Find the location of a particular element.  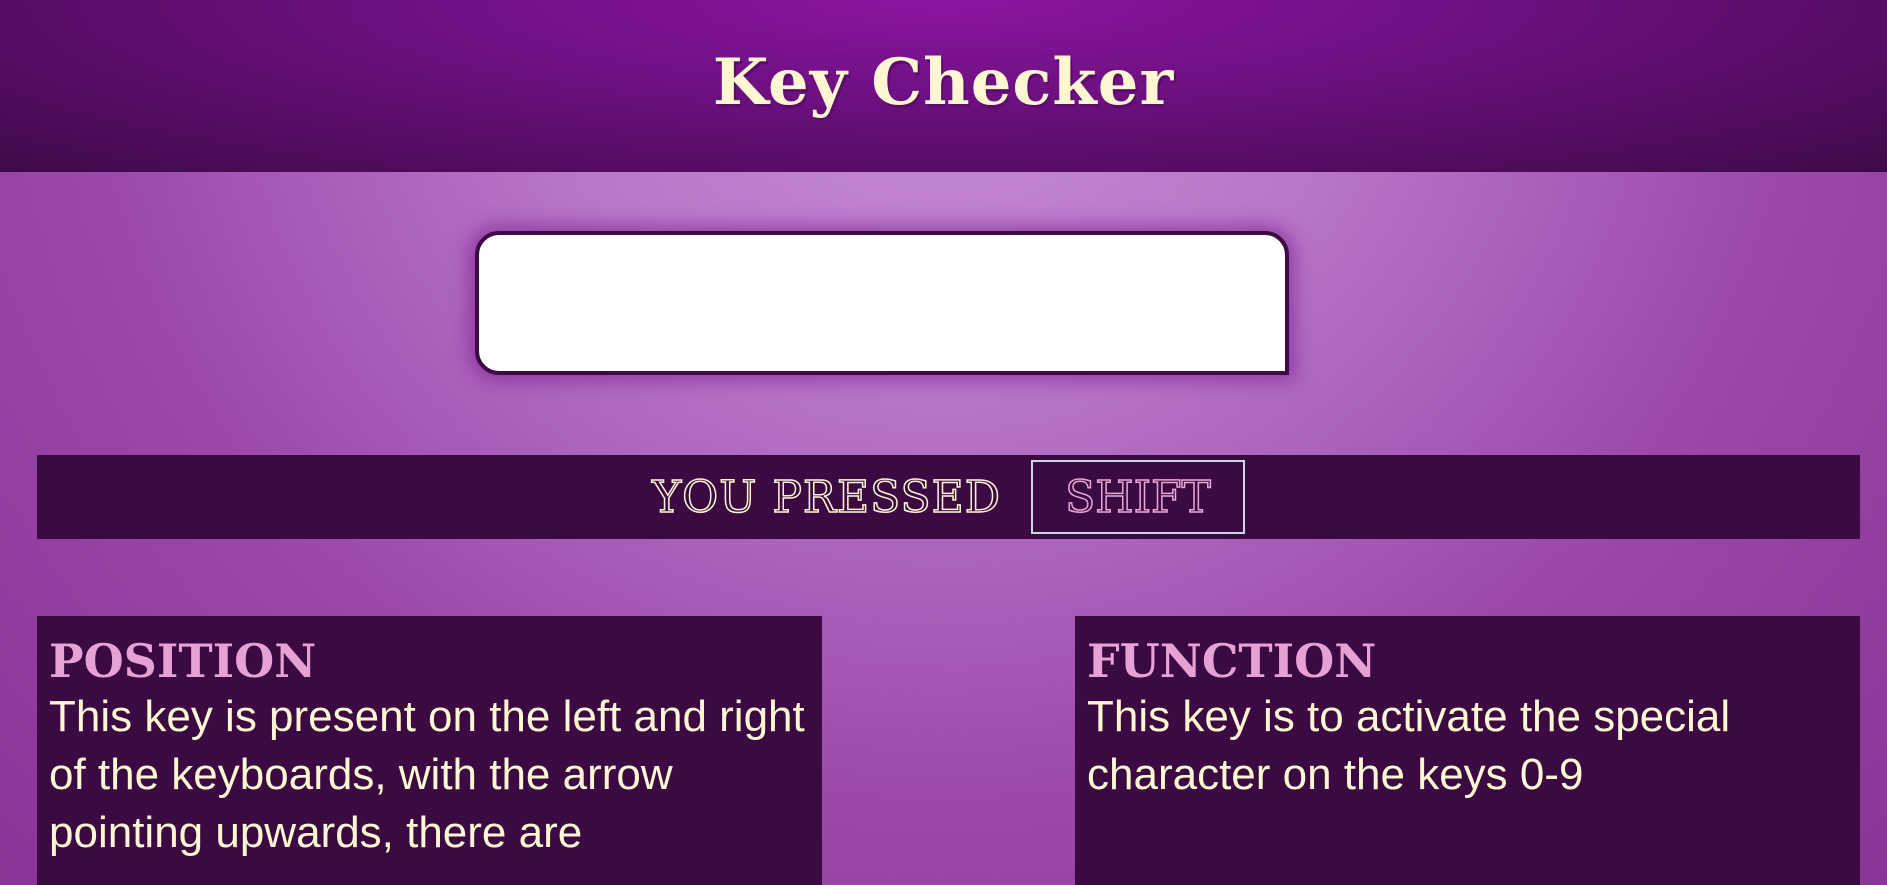

pressed-key-bar: YOU PRESSED SHIFT is located at coordinates (948, 497).